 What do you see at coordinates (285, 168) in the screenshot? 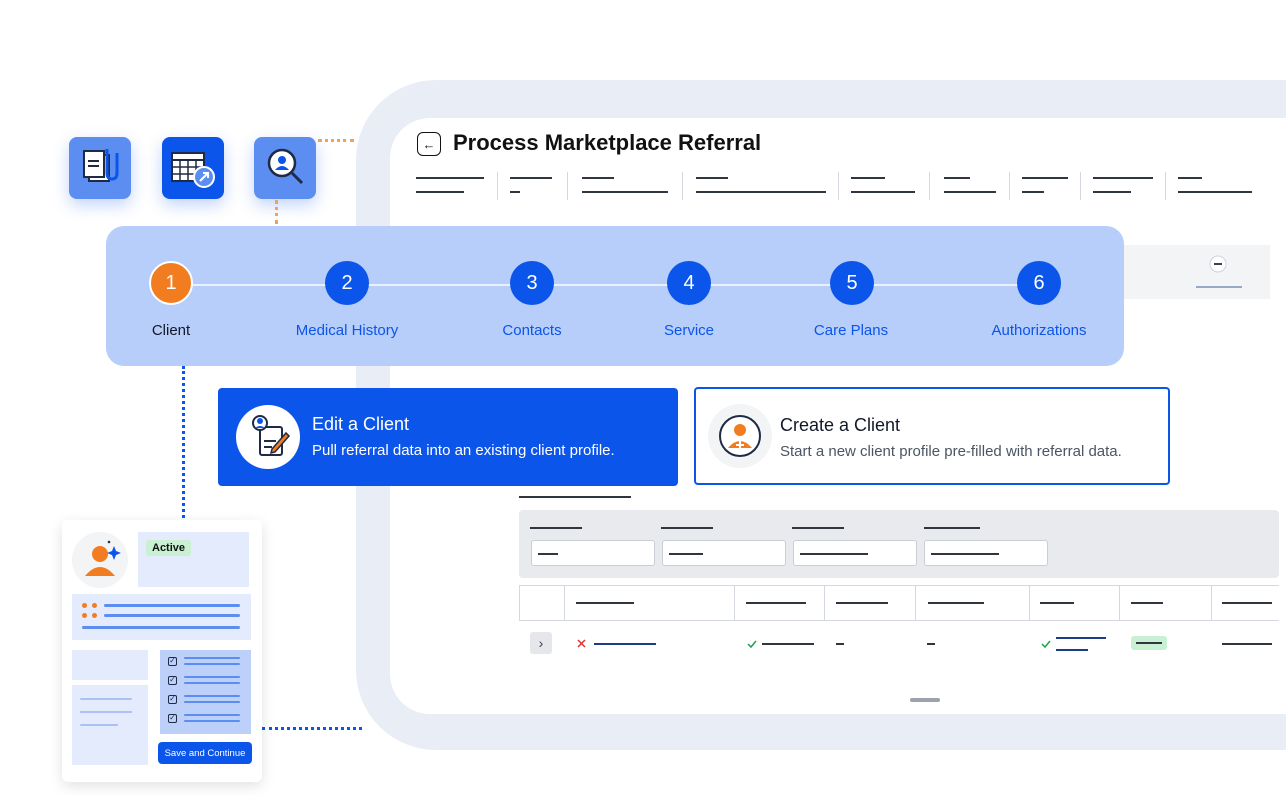
I see `search-person-icon` at bounding box center [285, 168].